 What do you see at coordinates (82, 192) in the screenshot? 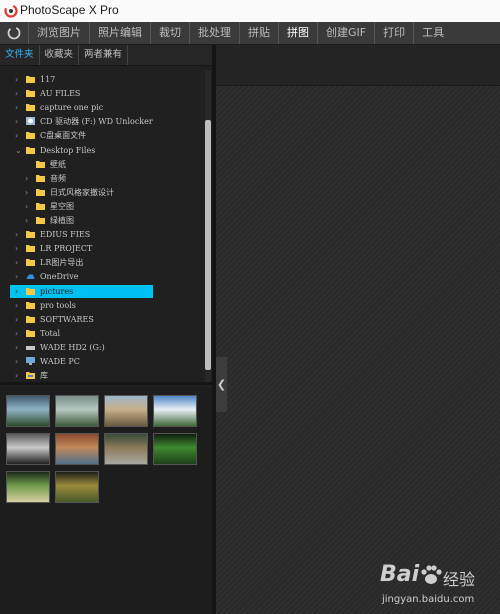
I see `tree-item-label: 日式风格家撤设计` at bounding box center [82, 192].